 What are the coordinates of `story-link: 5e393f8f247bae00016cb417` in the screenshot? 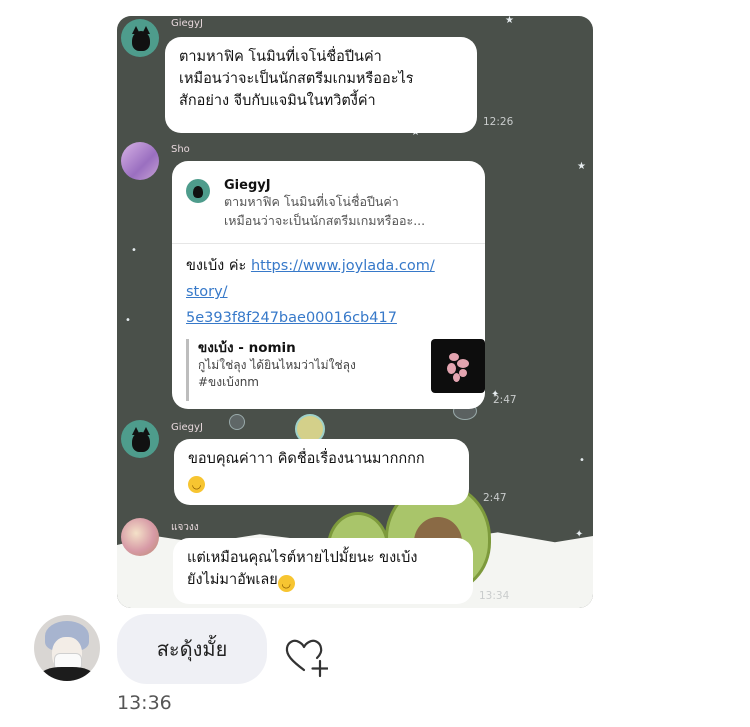 It's located at (310, 318).